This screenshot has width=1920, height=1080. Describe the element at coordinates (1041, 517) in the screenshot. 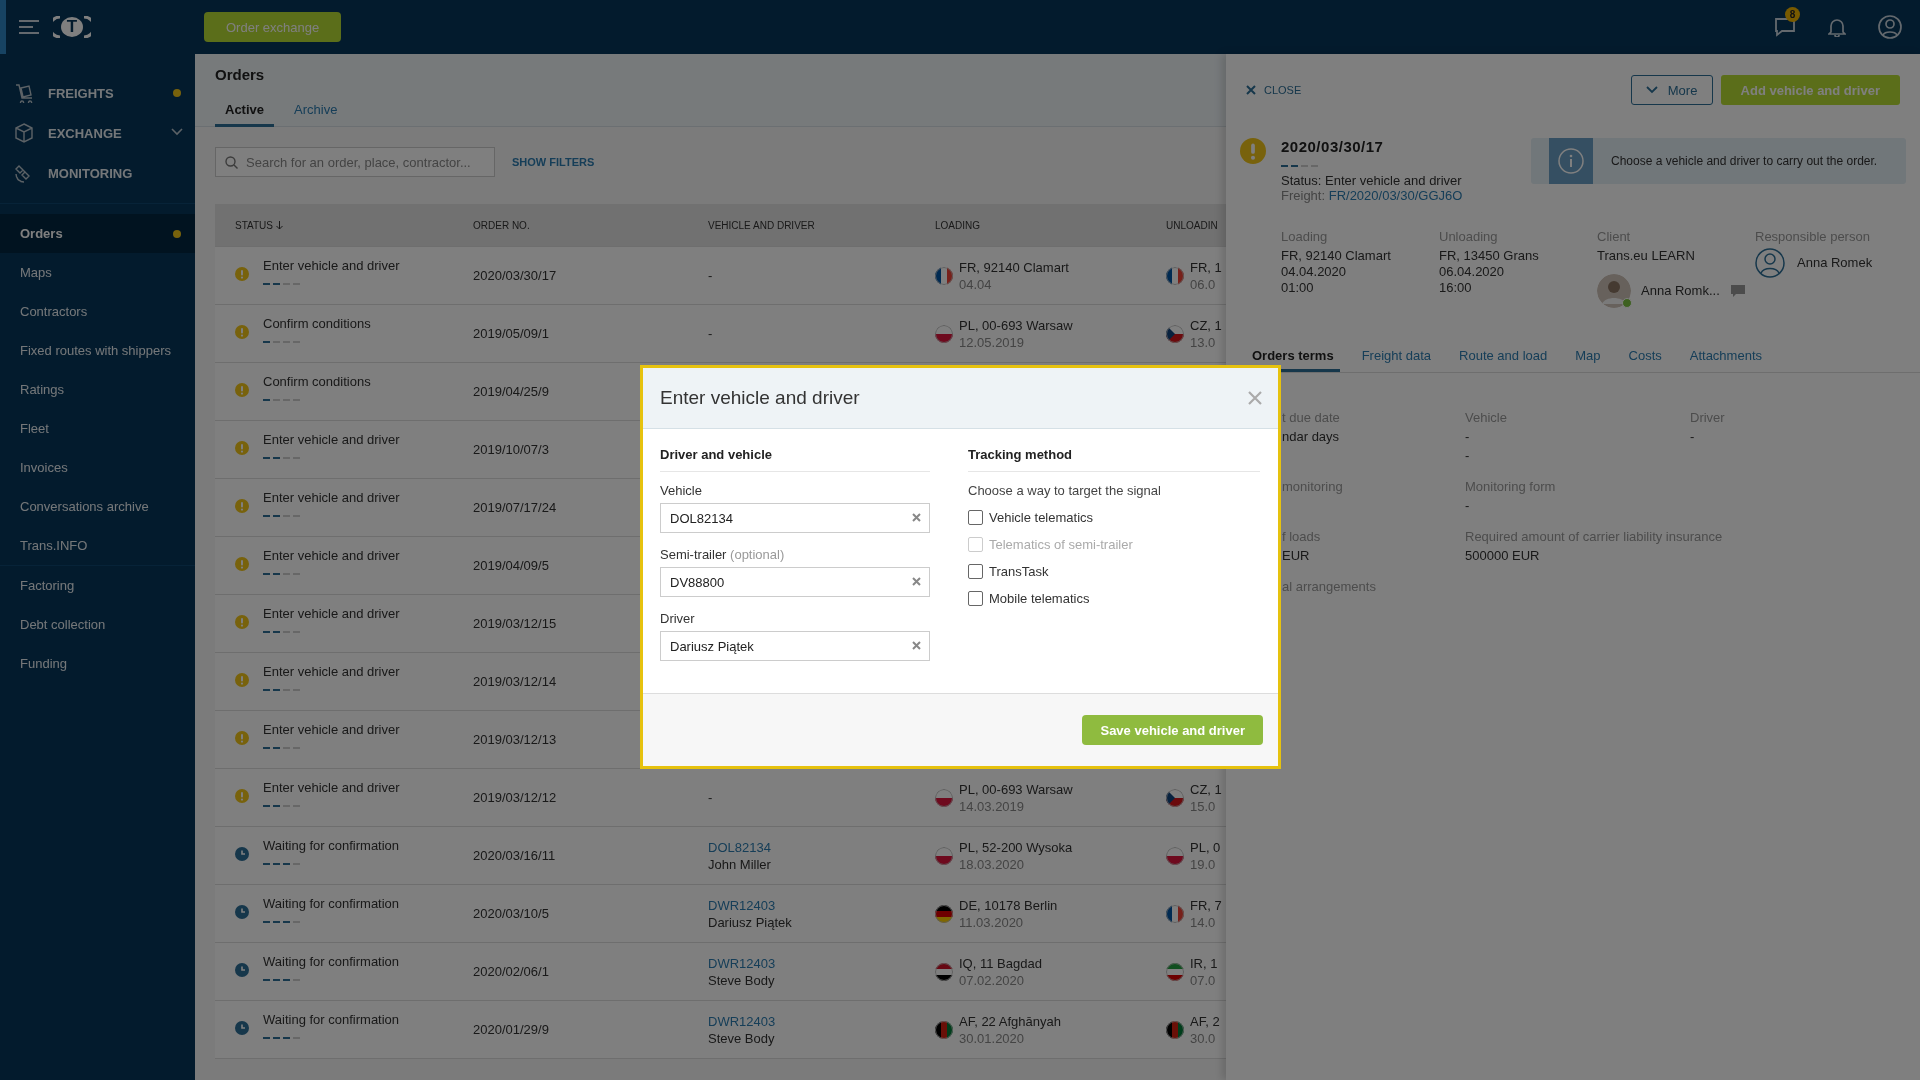

I see `checkbox-label: Vehicle telematics` at that location.